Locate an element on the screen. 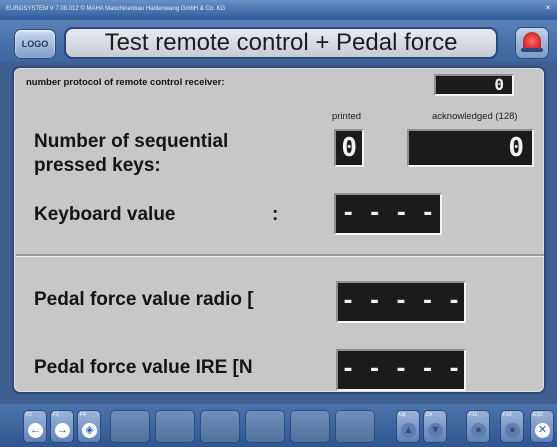  f12-button: F12 ● is located at coordinates (512, 426).